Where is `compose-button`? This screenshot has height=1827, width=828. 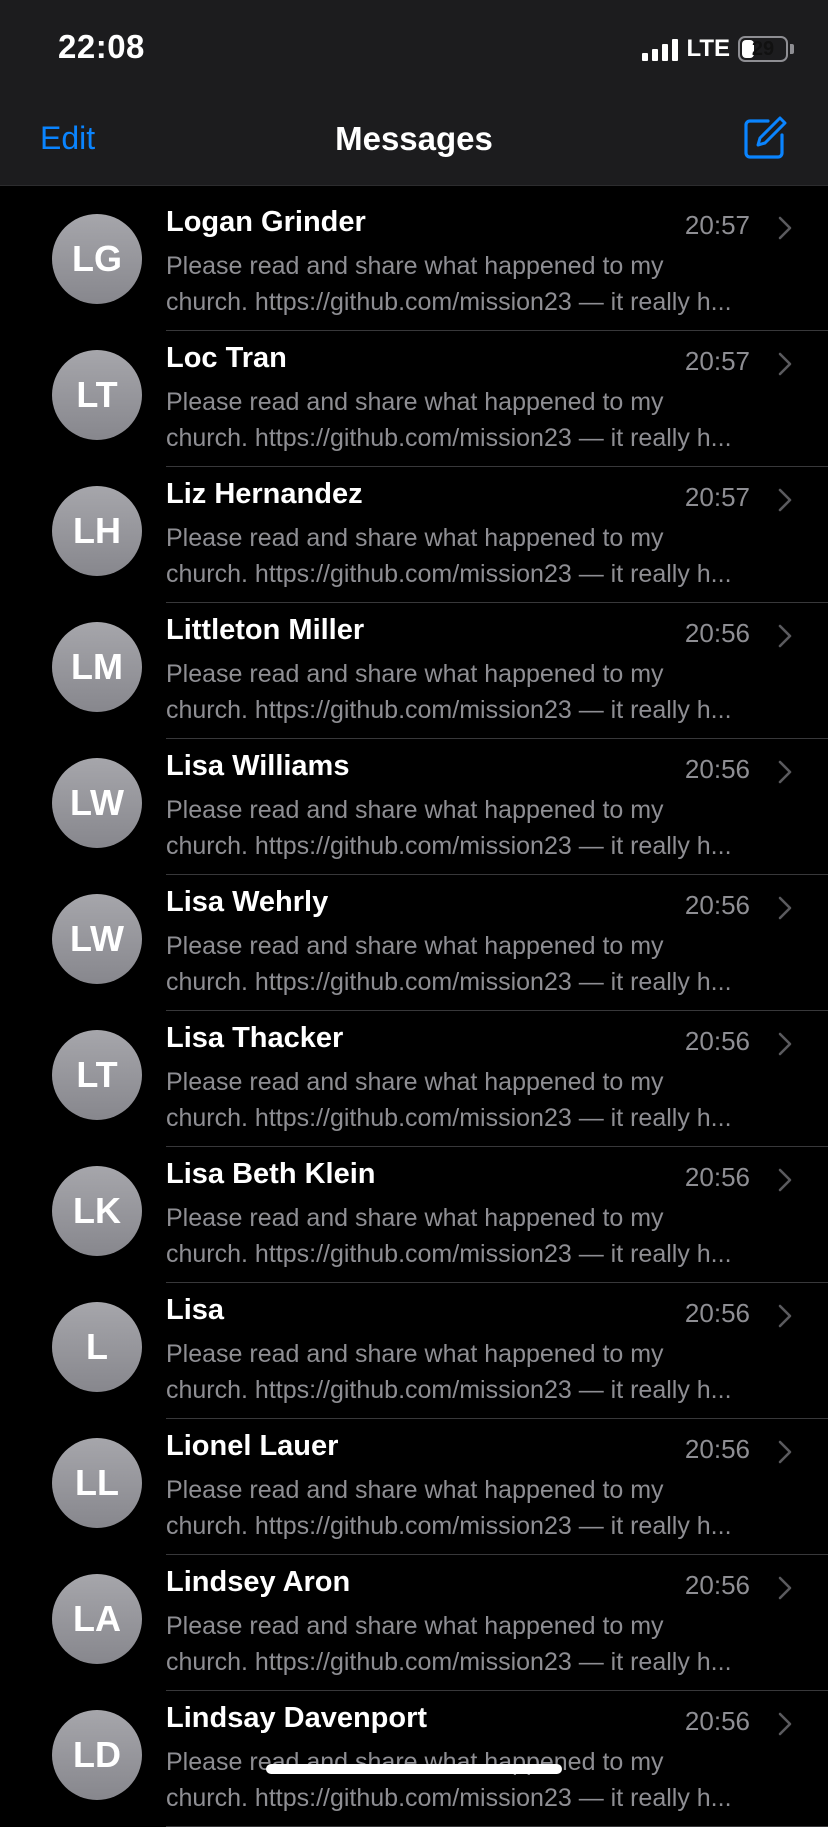 compose-button is located at coordinates (765, 138).